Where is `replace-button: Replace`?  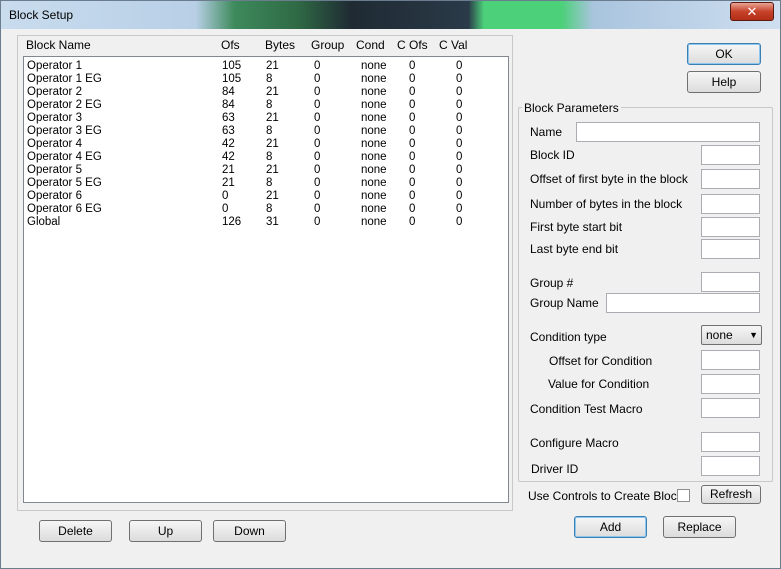
replace-button: Replace is located at coordinates (699, 527).